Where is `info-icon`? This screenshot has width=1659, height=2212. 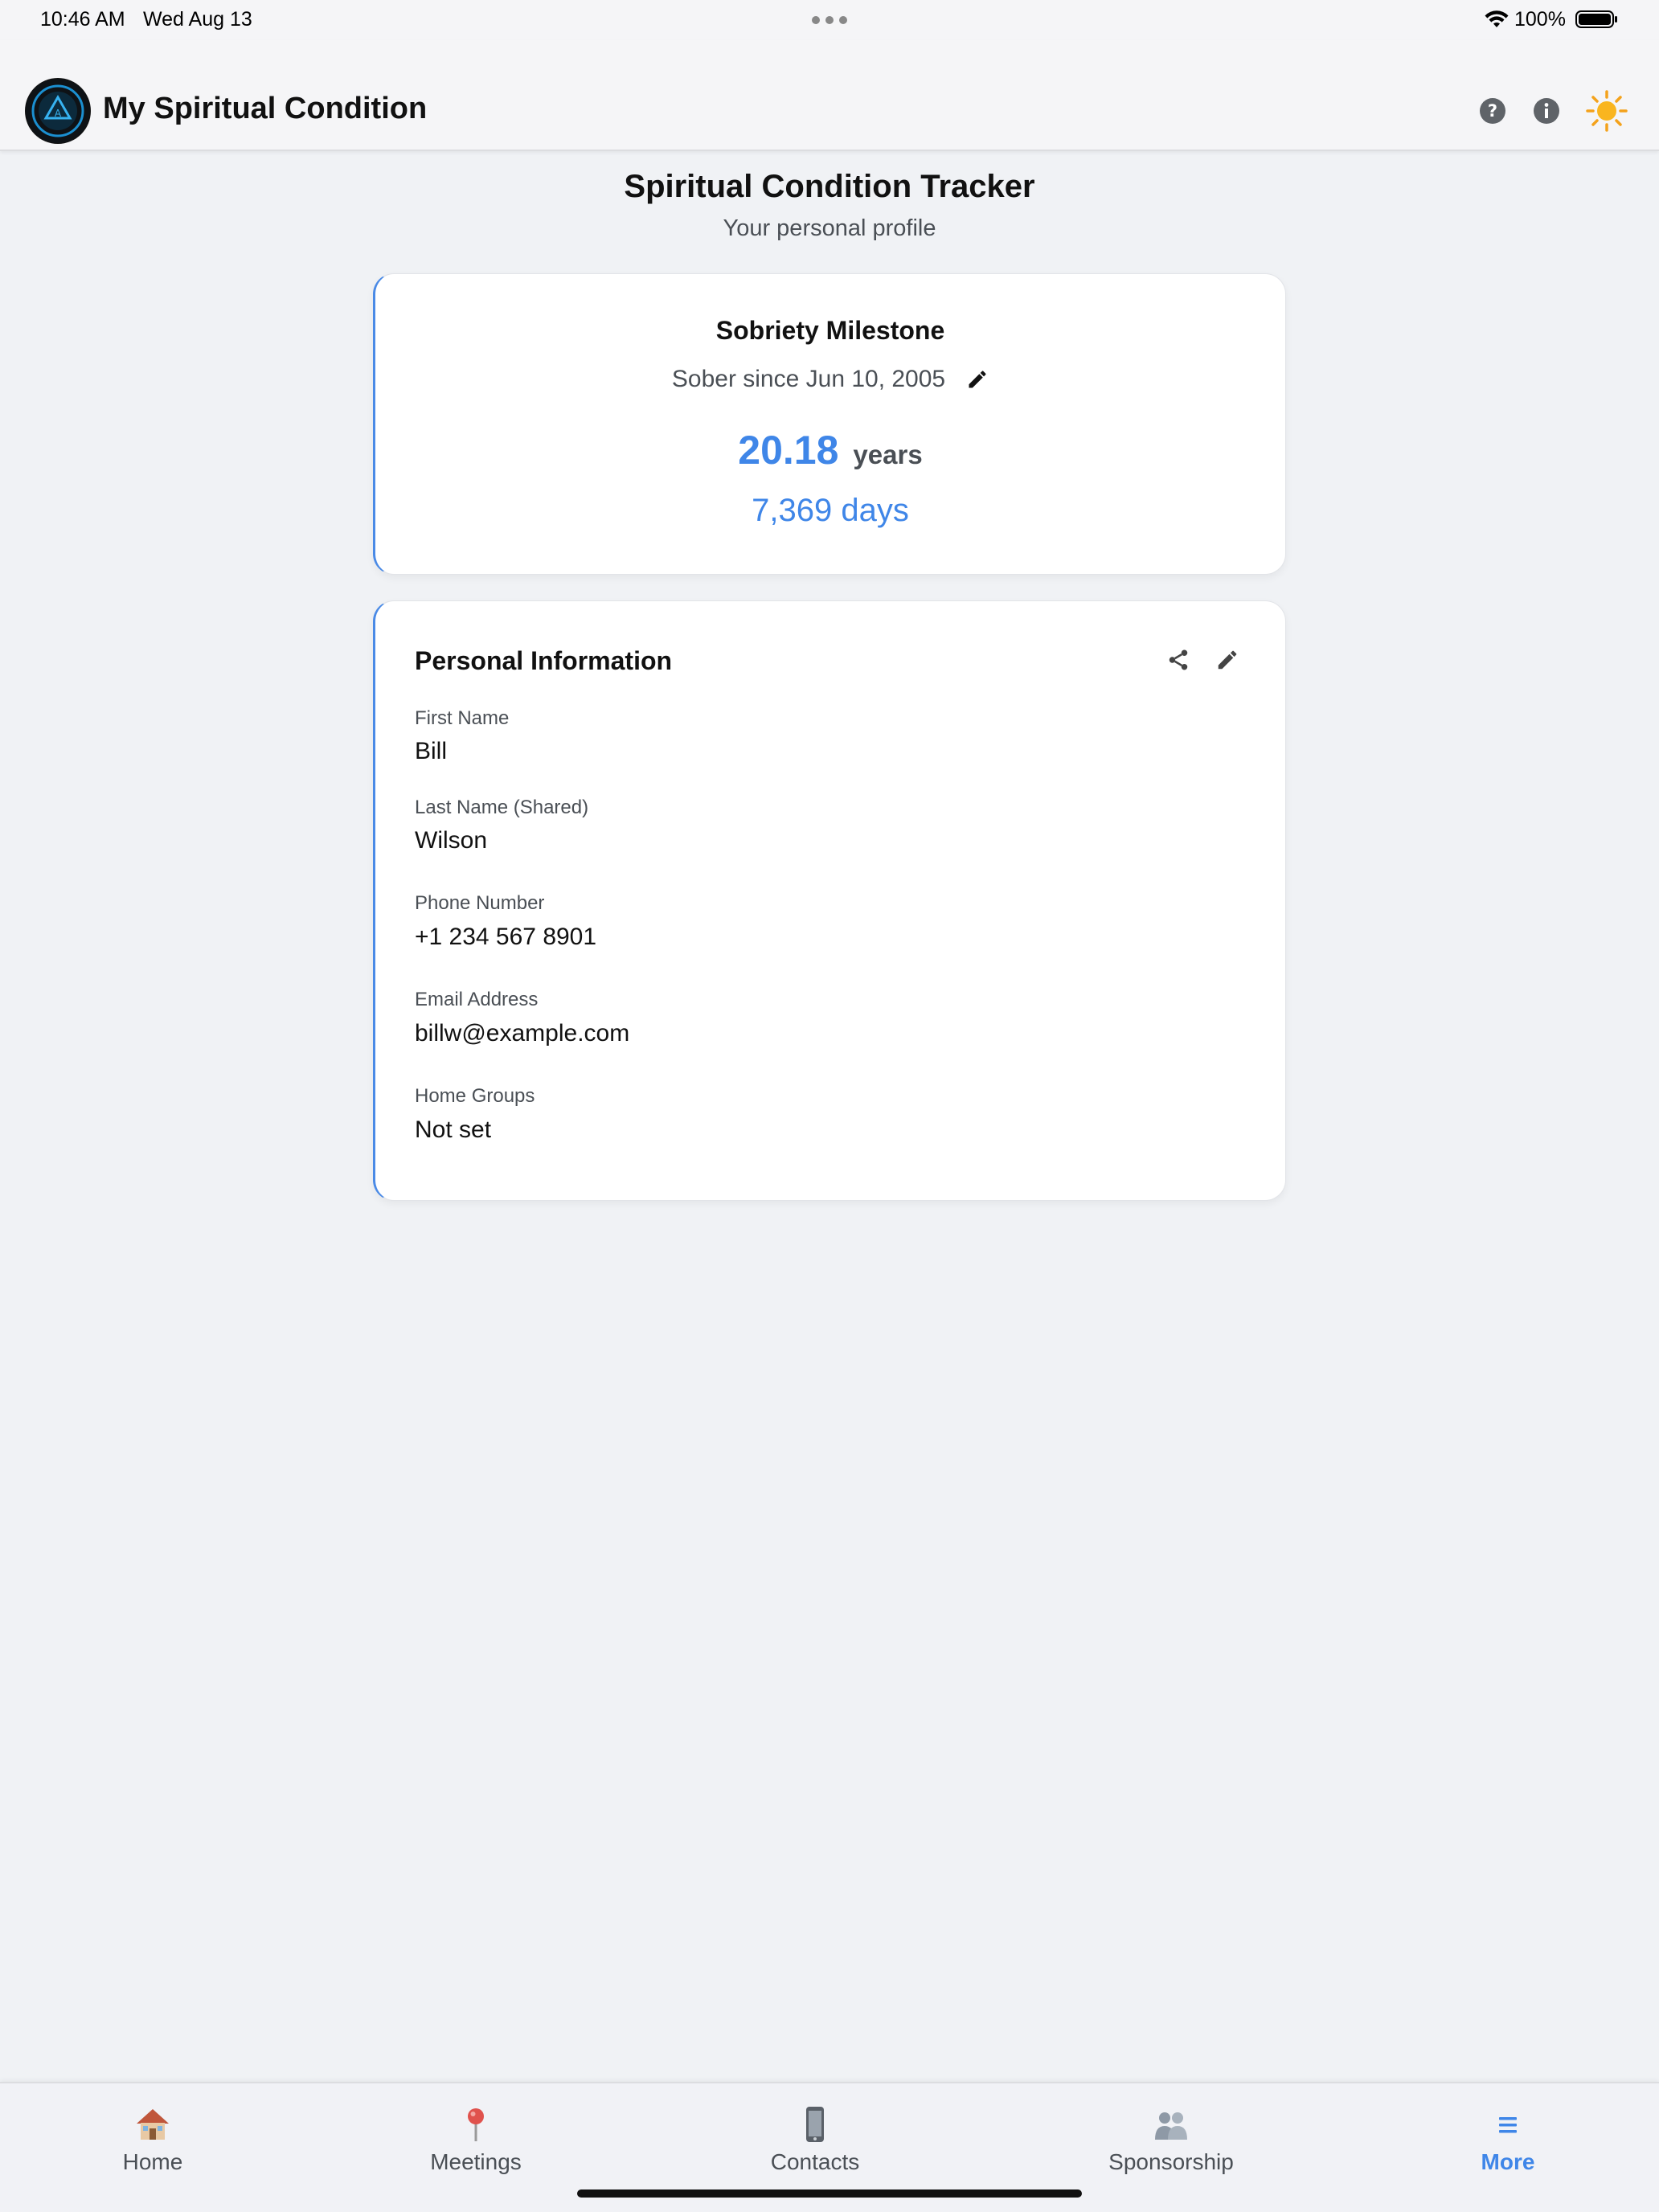 info-icon is located at coordinates (1546, 111).